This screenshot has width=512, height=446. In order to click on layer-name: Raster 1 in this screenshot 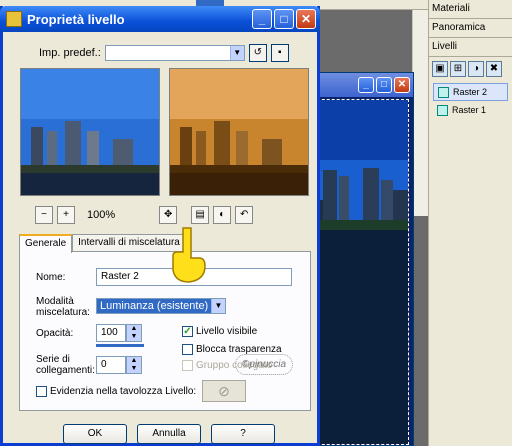, I will do `click(469, 110)`.